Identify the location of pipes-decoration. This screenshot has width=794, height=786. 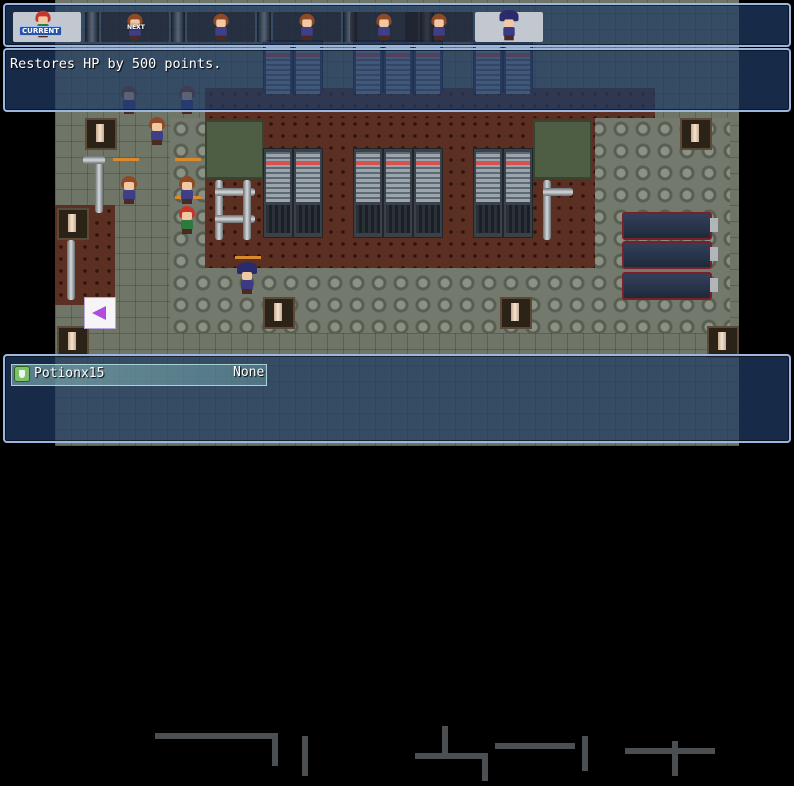
(435, 753).